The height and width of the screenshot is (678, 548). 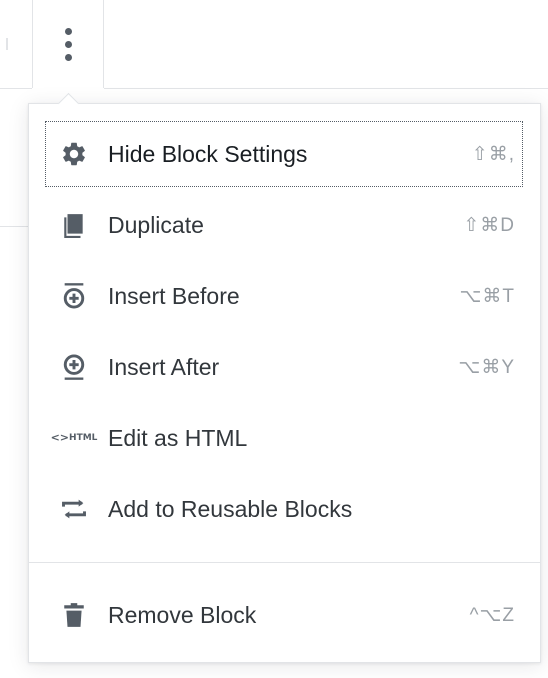 I want to click on reusable-blocks-icon, so click(x=74, y=509).